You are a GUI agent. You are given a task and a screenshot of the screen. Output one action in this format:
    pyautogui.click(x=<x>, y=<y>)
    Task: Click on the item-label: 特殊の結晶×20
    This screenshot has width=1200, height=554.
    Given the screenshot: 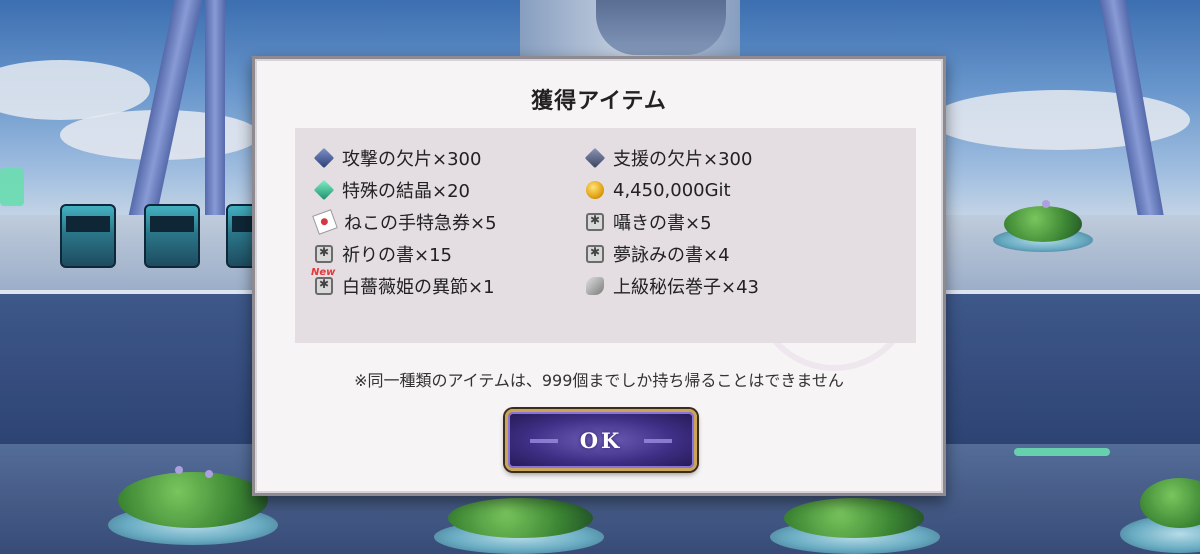 What is the action you would take?
    pyautogui.click(x=406, y=191)
    